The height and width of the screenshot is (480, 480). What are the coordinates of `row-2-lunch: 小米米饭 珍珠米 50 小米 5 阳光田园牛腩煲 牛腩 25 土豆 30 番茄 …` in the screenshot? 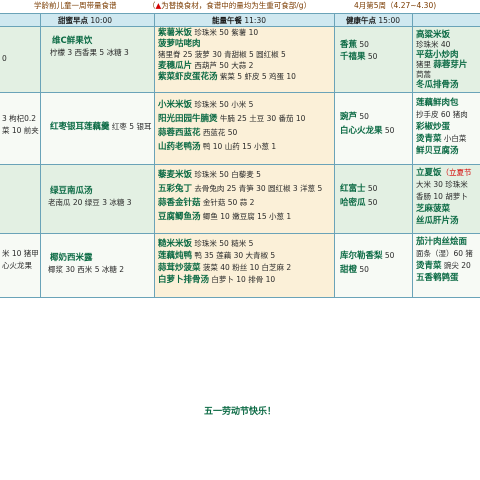 It's located at (244, 128).